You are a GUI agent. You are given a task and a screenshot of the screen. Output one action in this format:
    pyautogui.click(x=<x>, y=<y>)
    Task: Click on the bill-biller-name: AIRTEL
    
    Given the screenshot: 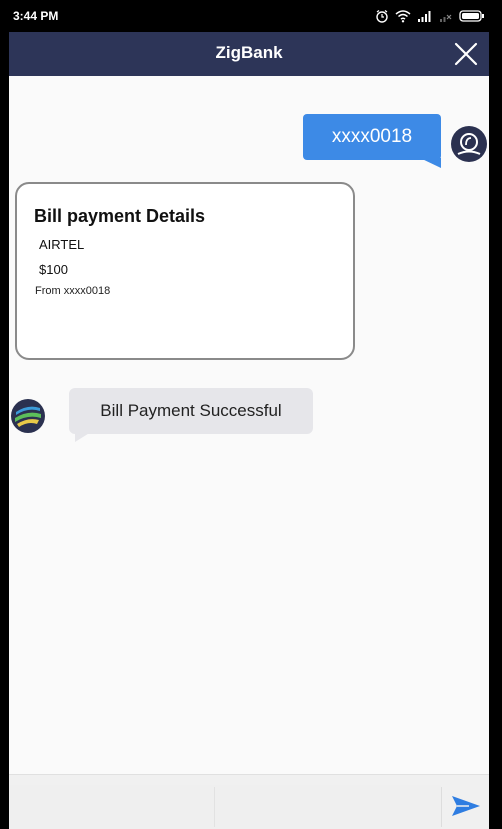 What is the action you would take?
    pyautogui.click(x=62, y=244)
    